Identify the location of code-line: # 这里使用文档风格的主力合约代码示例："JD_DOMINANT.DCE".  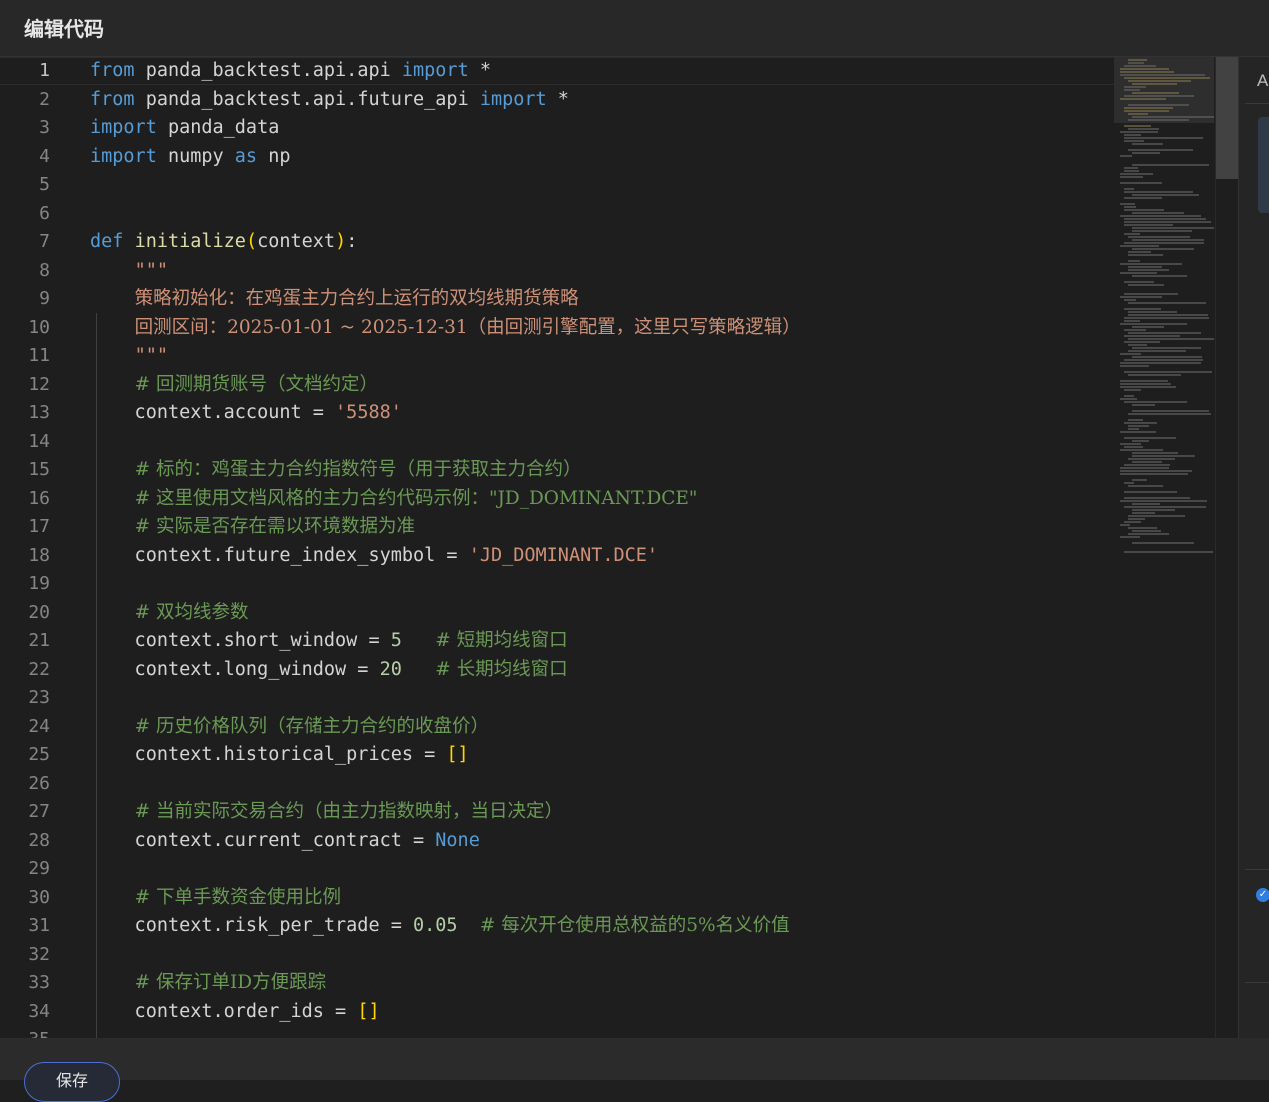
(602, 499).